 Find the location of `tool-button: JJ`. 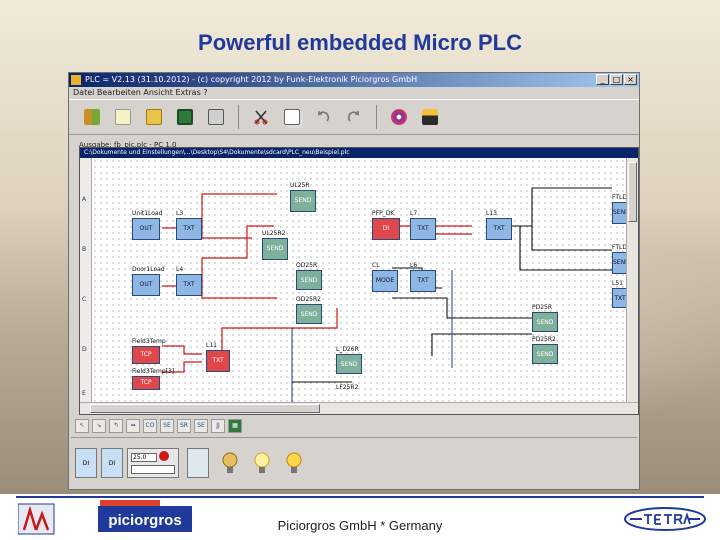

tool-button: JJ is located at coordinates (218, 426).